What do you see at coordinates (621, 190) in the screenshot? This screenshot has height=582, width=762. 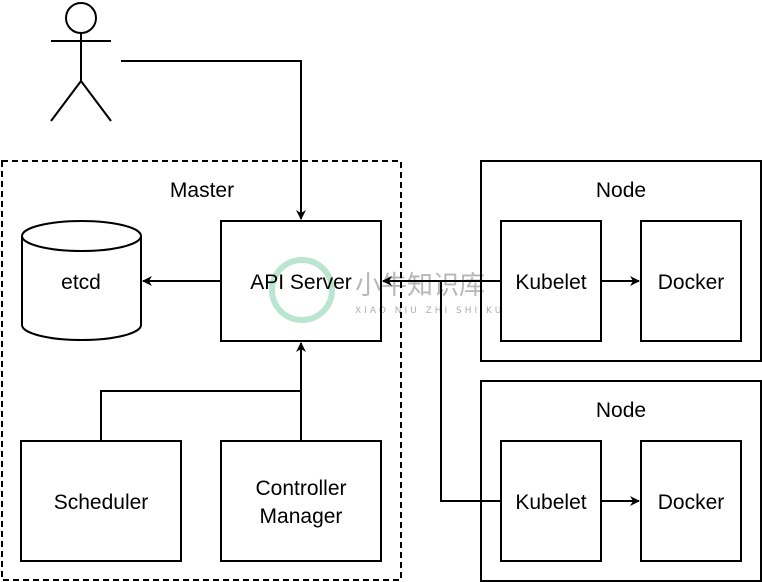 I see `node-1-label: Node` at bounding box center [621, 190].